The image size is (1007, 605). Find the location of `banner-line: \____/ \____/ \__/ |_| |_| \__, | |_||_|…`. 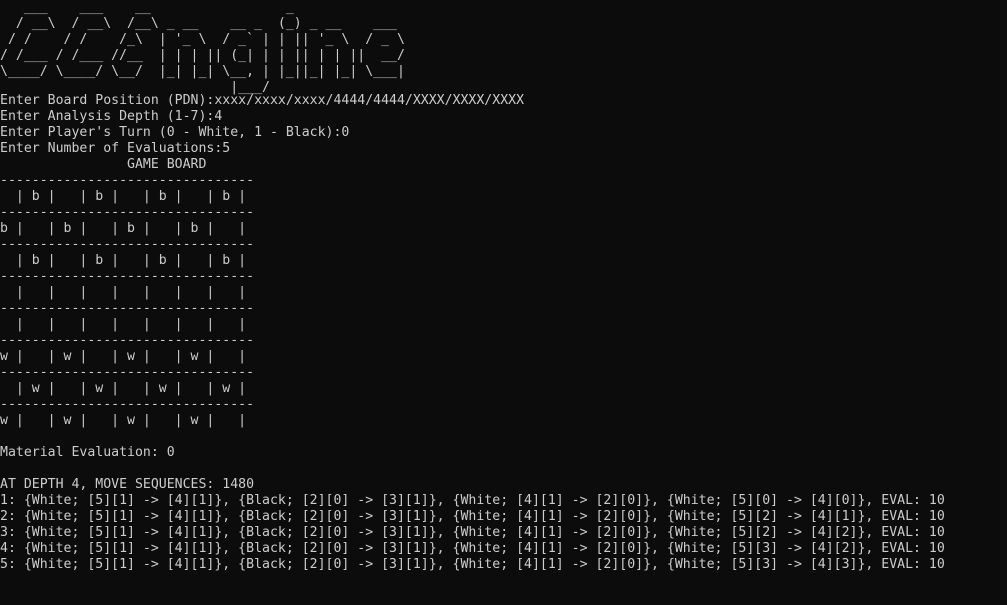

banner-line: \____/ \____/ \__/ |_| |_| \__, | |_||_|… is located at coordinates (202, 71).